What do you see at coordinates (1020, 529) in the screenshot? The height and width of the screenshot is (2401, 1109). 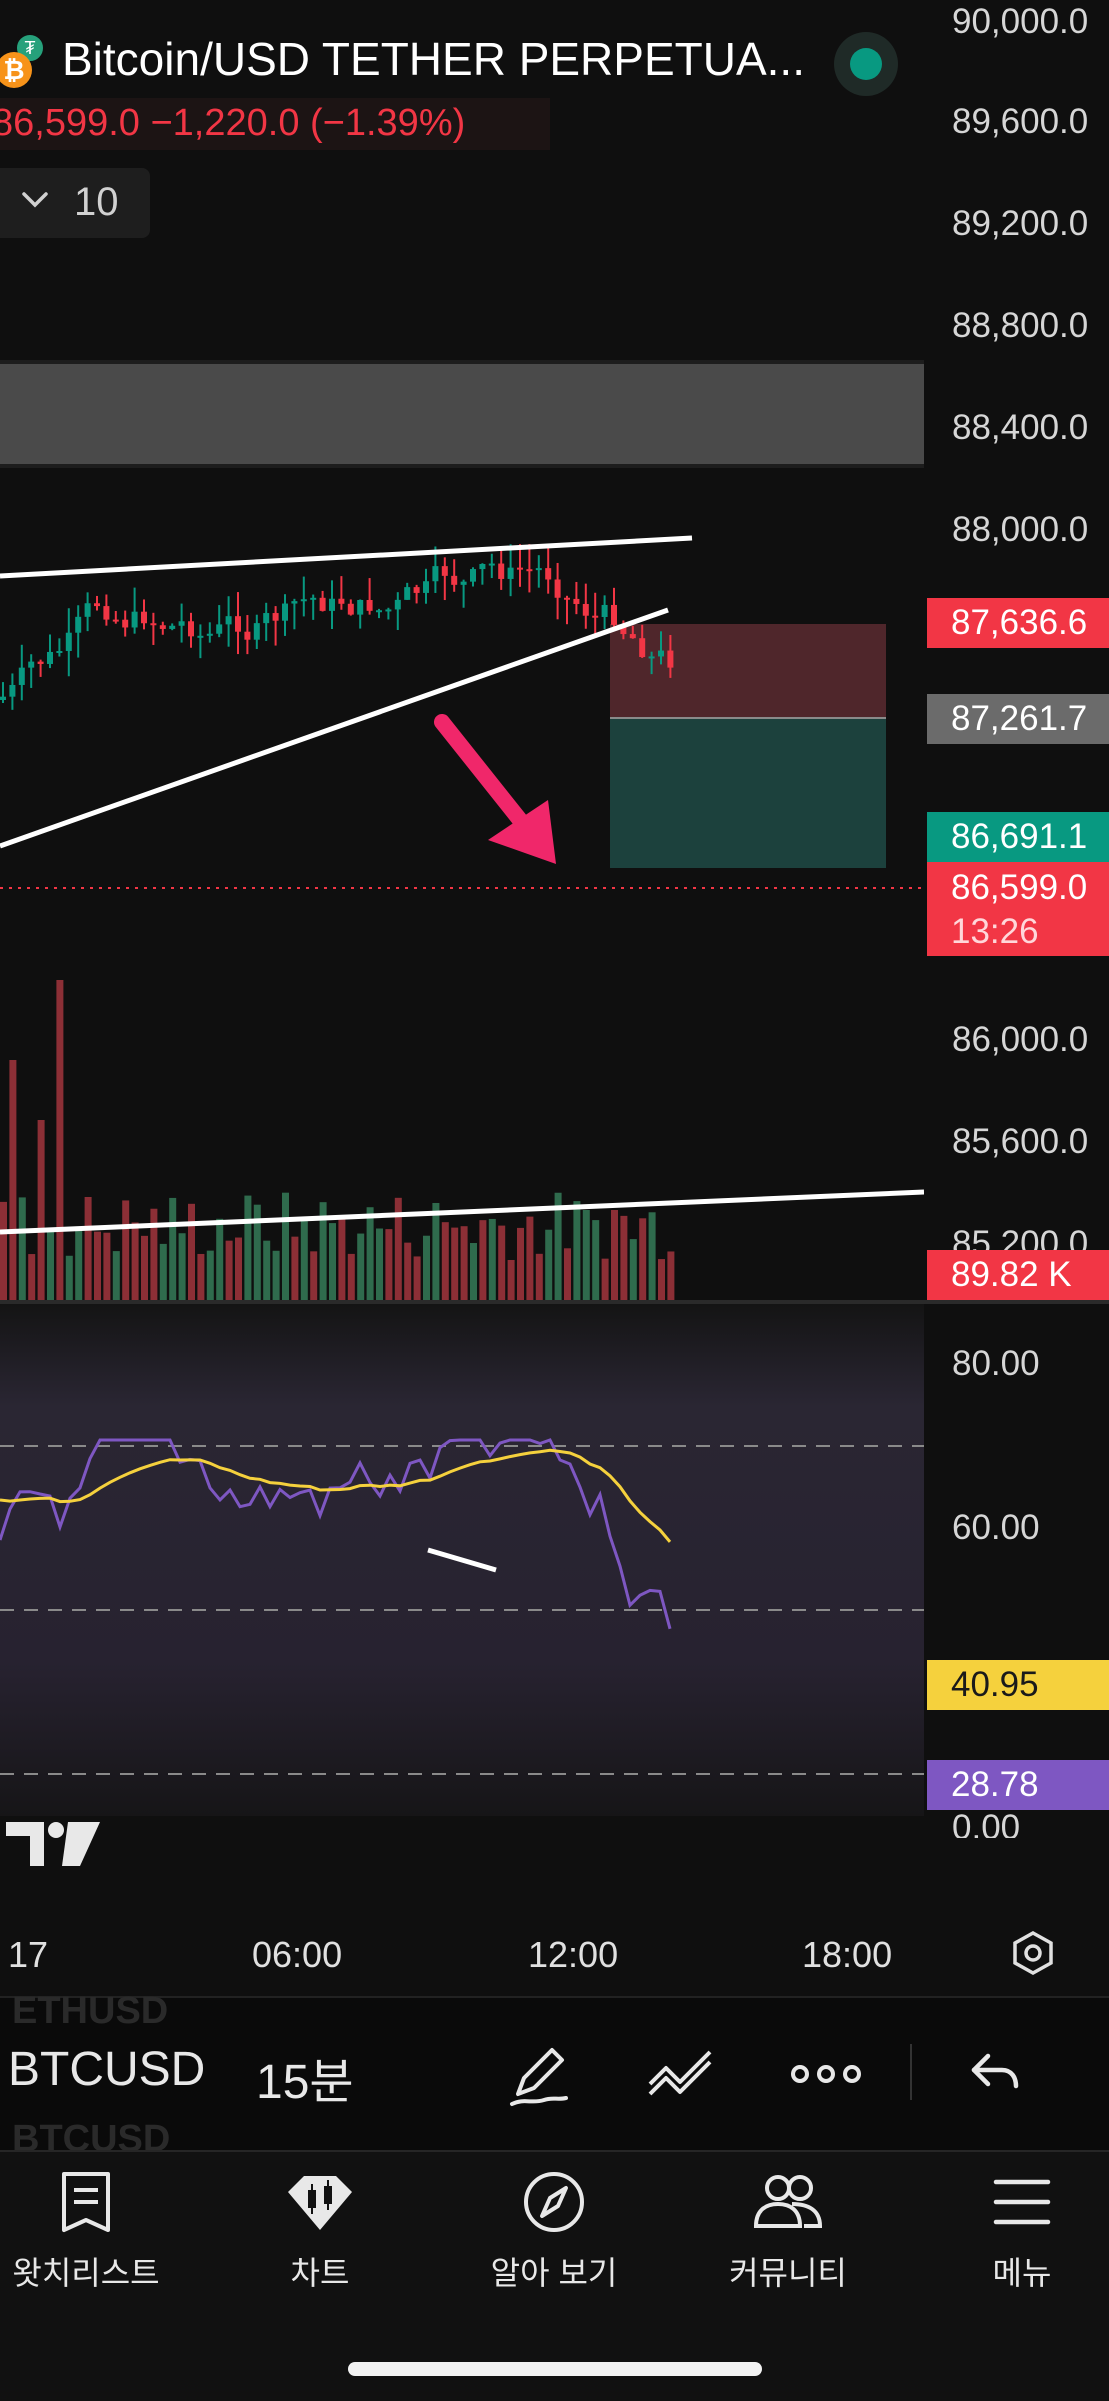 I see `price-axis-label: 88,000.0` at bounding box center [1020, 529].